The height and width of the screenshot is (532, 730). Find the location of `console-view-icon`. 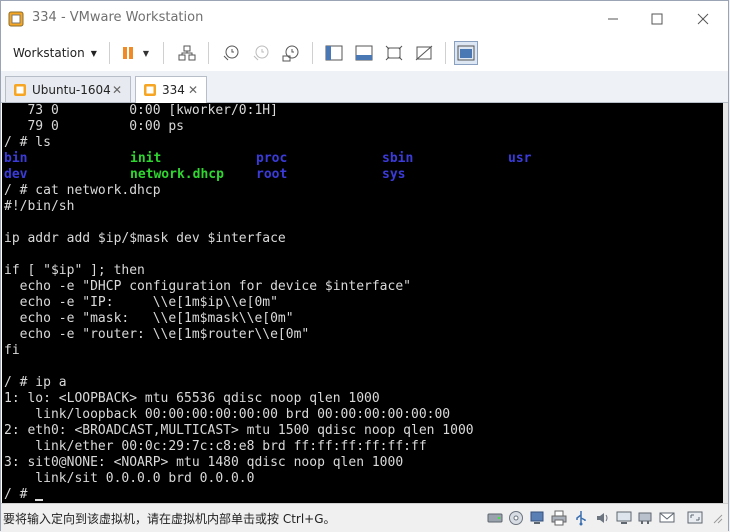

console-view-icon is located at coordinates (466, 53).